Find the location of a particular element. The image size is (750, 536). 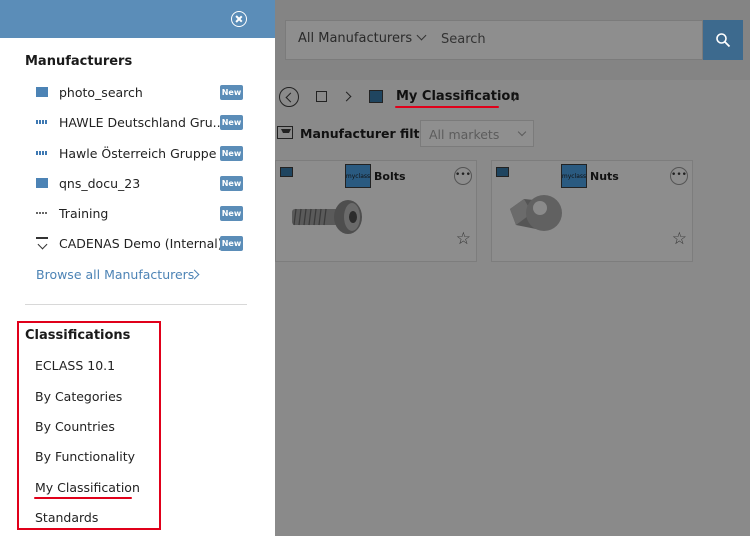

classification-logo-icon is located at coordinates (376, 96).